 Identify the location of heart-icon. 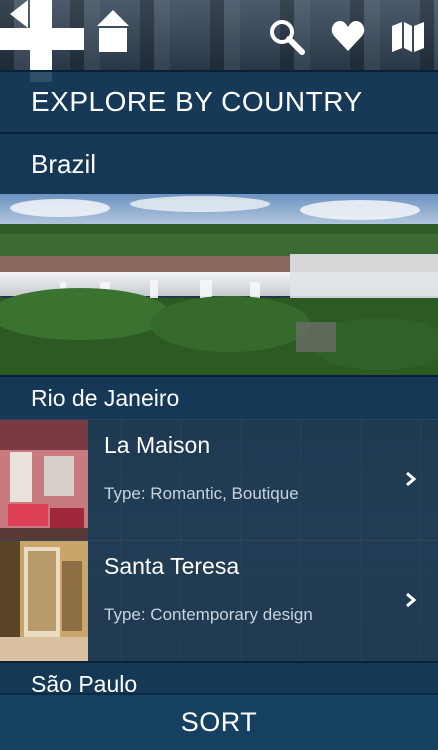
(348, 36).